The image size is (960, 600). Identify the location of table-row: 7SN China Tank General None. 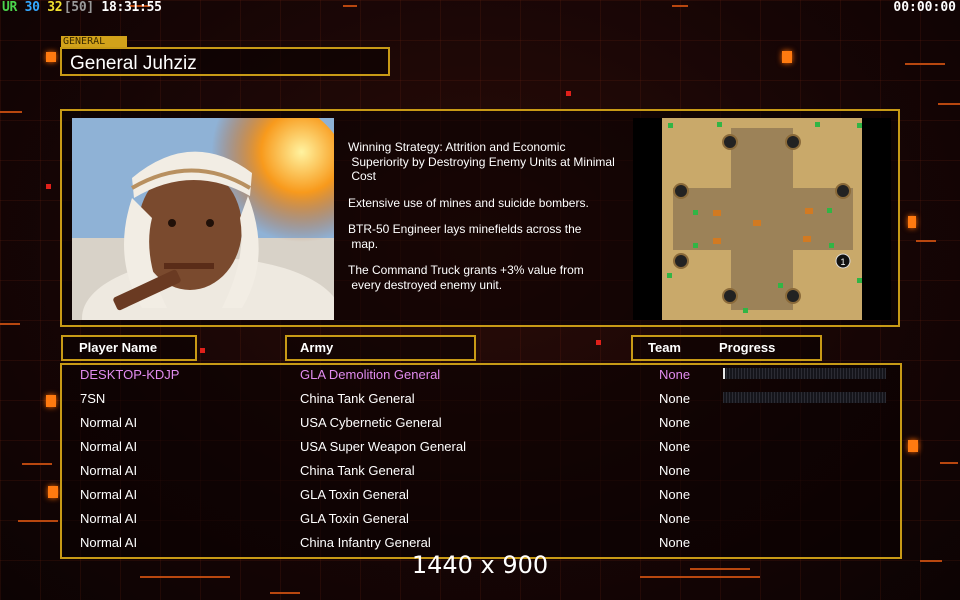
(481, 399).